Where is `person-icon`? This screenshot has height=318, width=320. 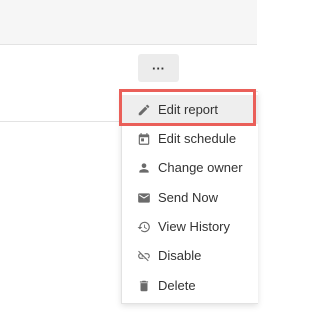 person-icon is located at coordinates (143, 167).